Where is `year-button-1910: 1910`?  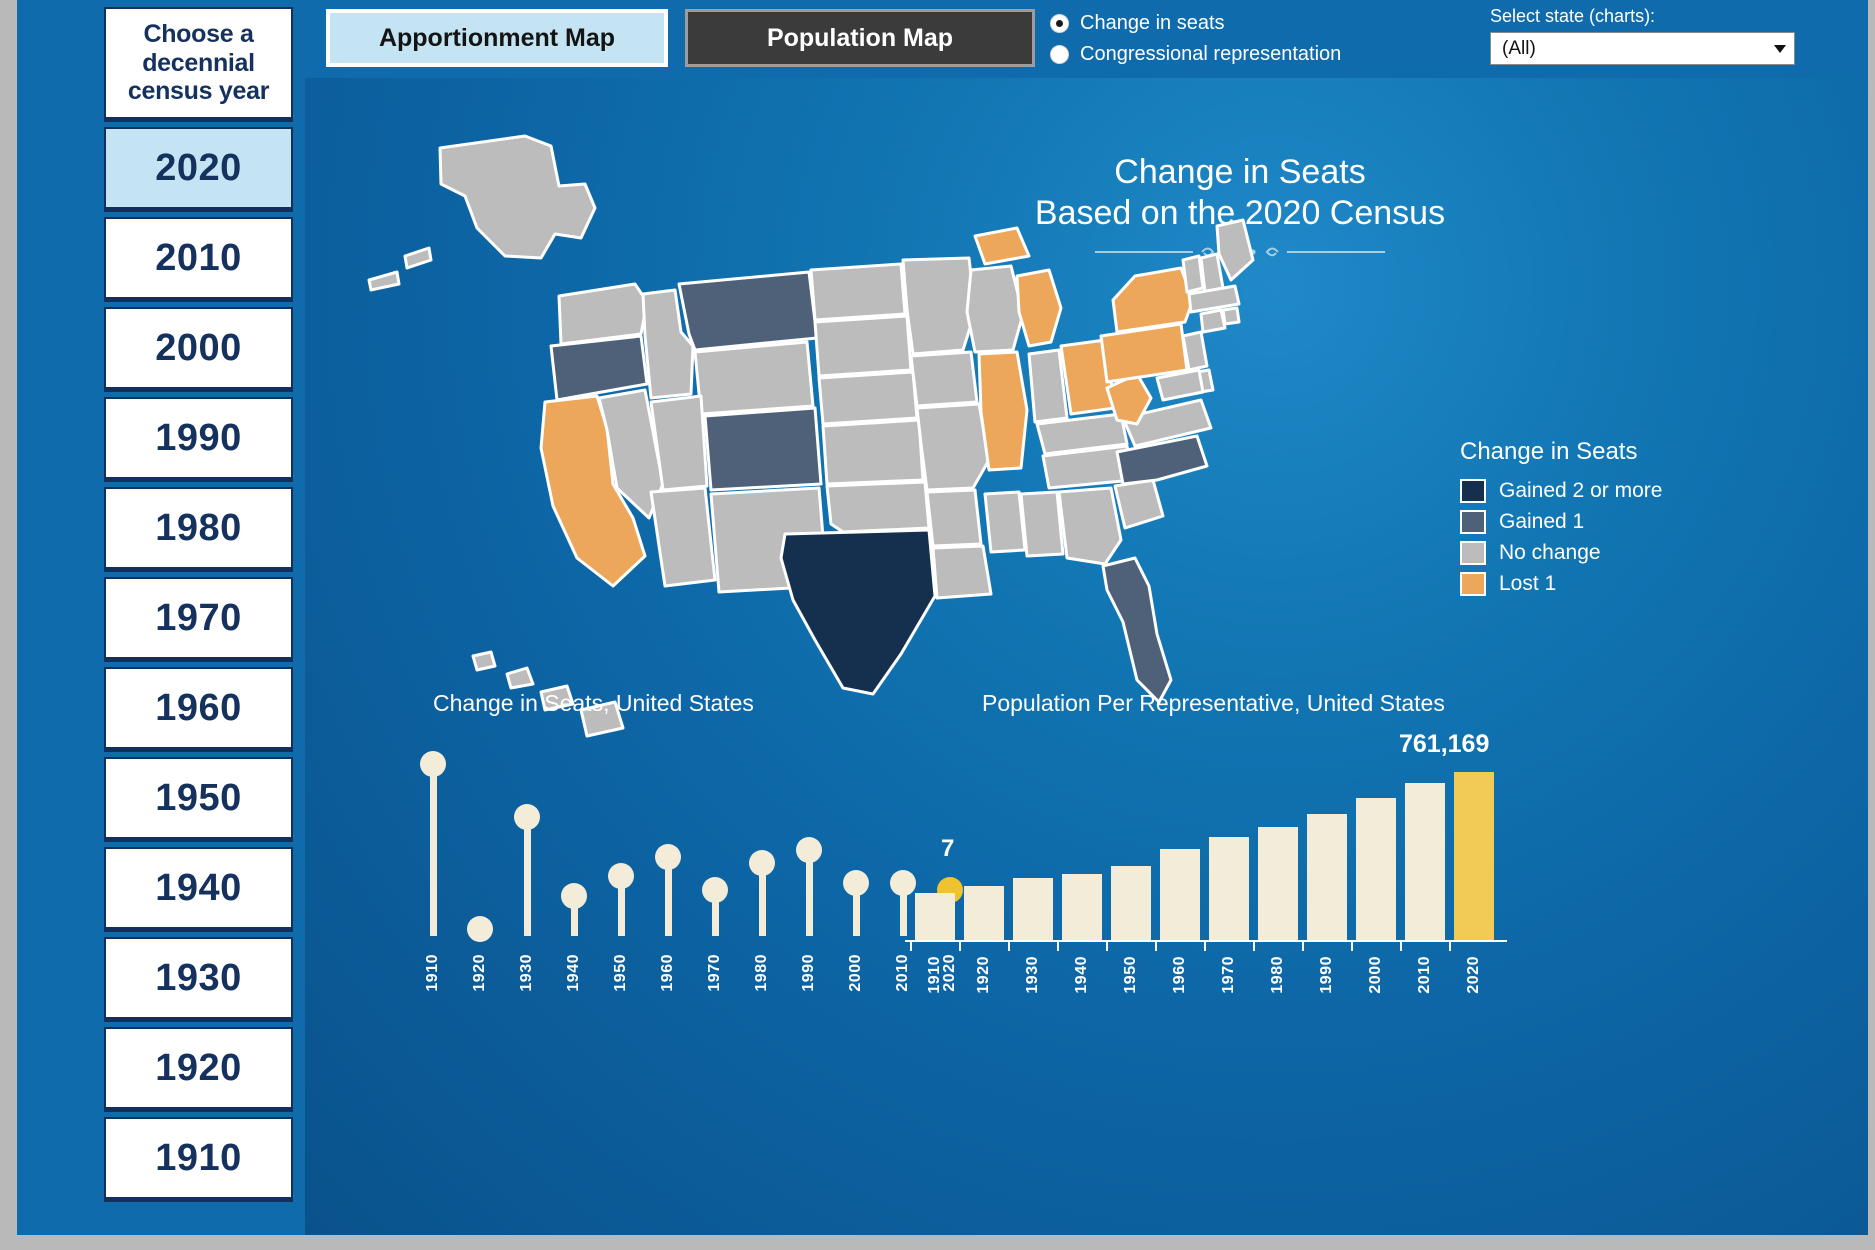 year-button-1910: 1910 is located at coordinates (198, 1159).